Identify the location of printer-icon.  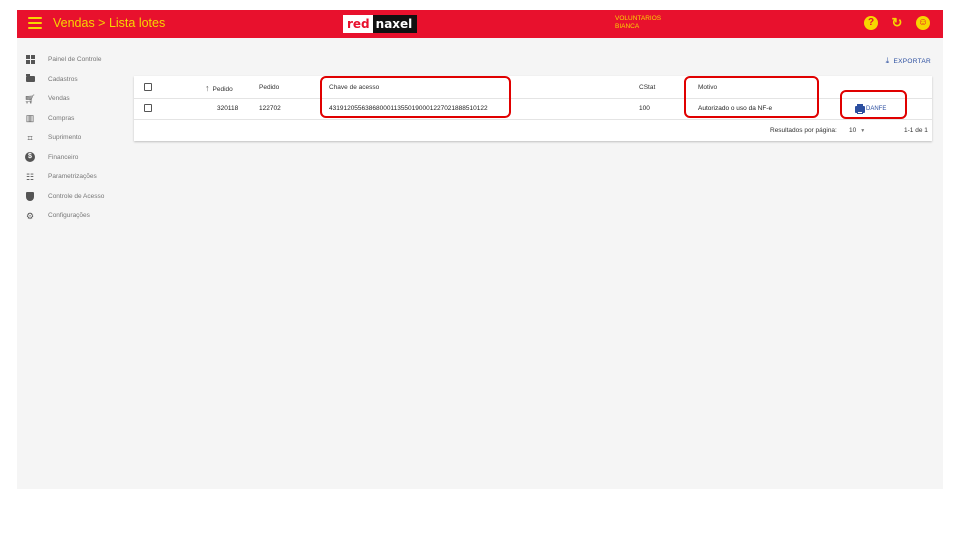
(860, 108).